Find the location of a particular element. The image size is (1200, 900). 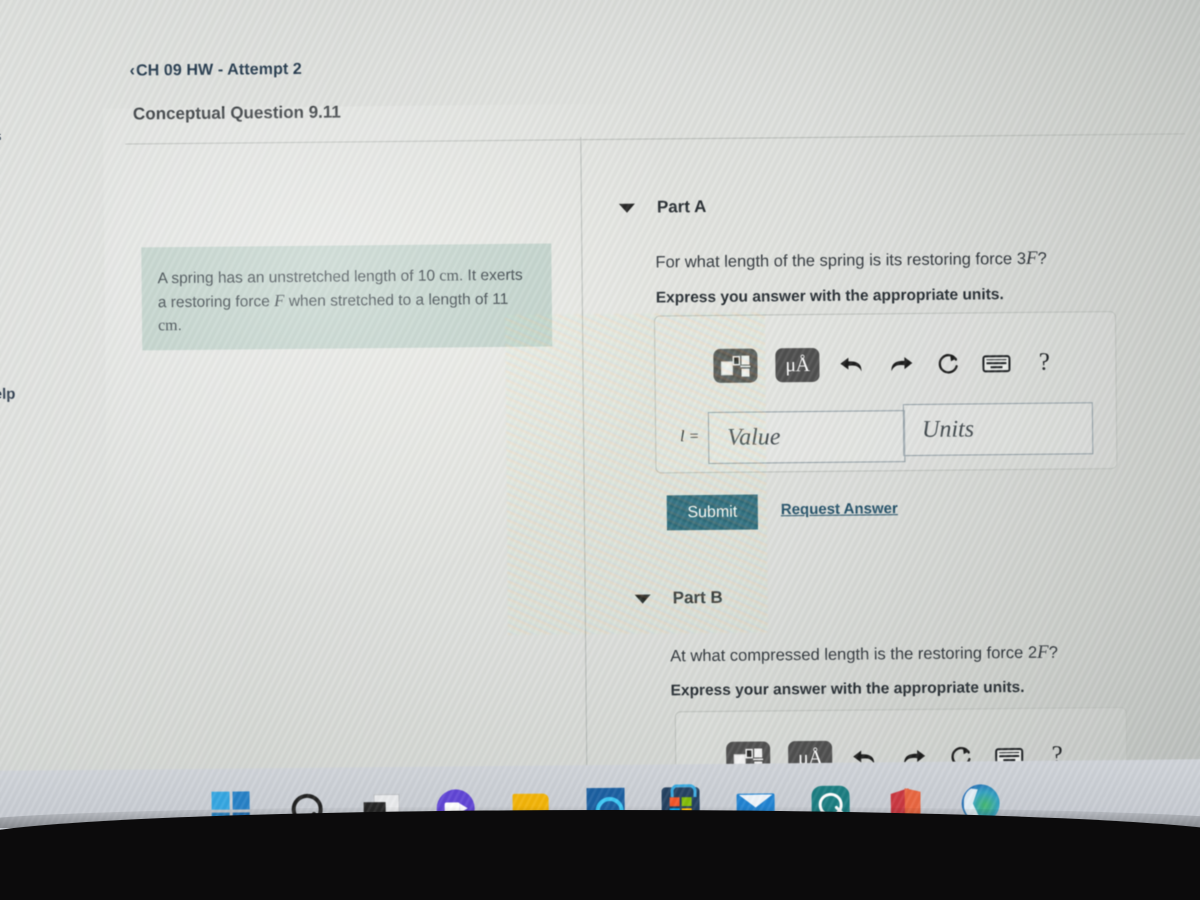

part-a-answer-widget: μÅ ? l = Value Units is located at coordinates (885, 392).